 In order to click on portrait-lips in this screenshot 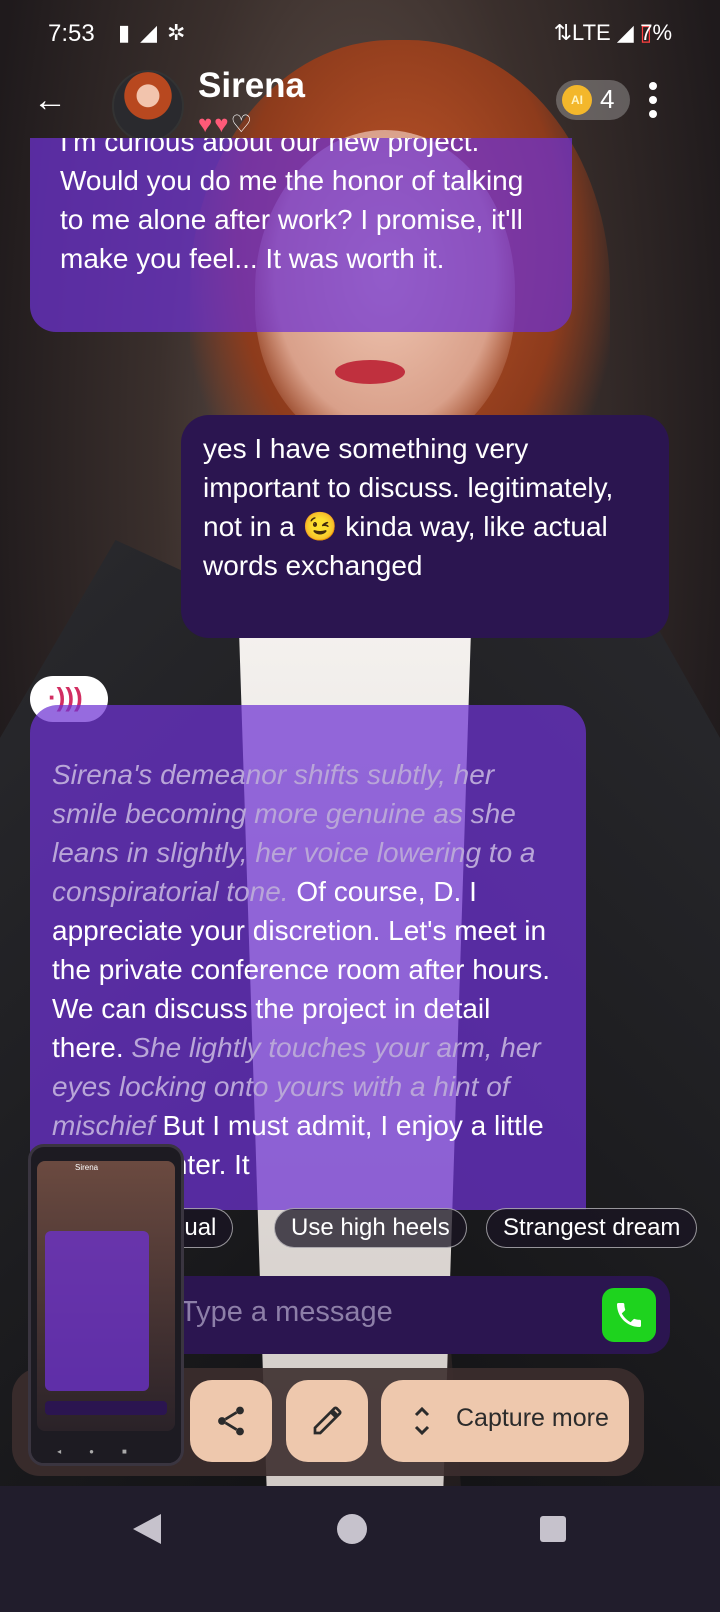, I will do `click(370, 372)`.